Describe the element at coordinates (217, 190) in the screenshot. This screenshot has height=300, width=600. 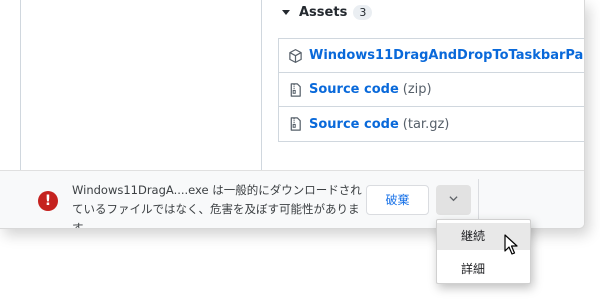
I see `warning-line: Windows11DragA....exe は一般的にダウンロードされ` at that location.